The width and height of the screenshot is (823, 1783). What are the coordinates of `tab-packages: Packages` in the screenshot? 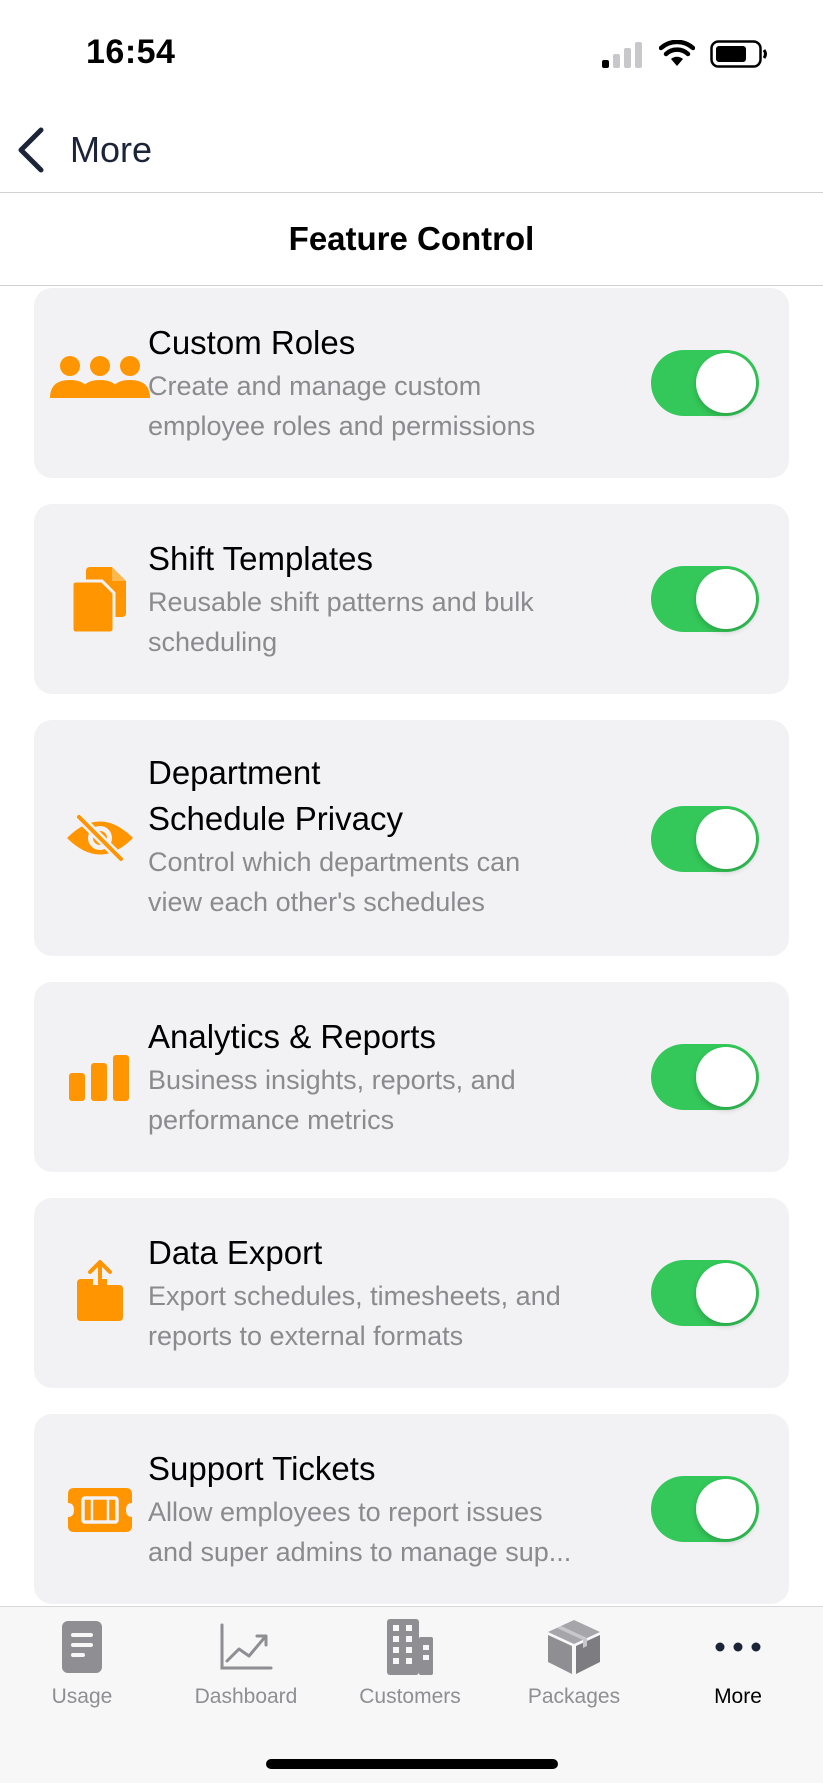 It's located at (574, 1674).